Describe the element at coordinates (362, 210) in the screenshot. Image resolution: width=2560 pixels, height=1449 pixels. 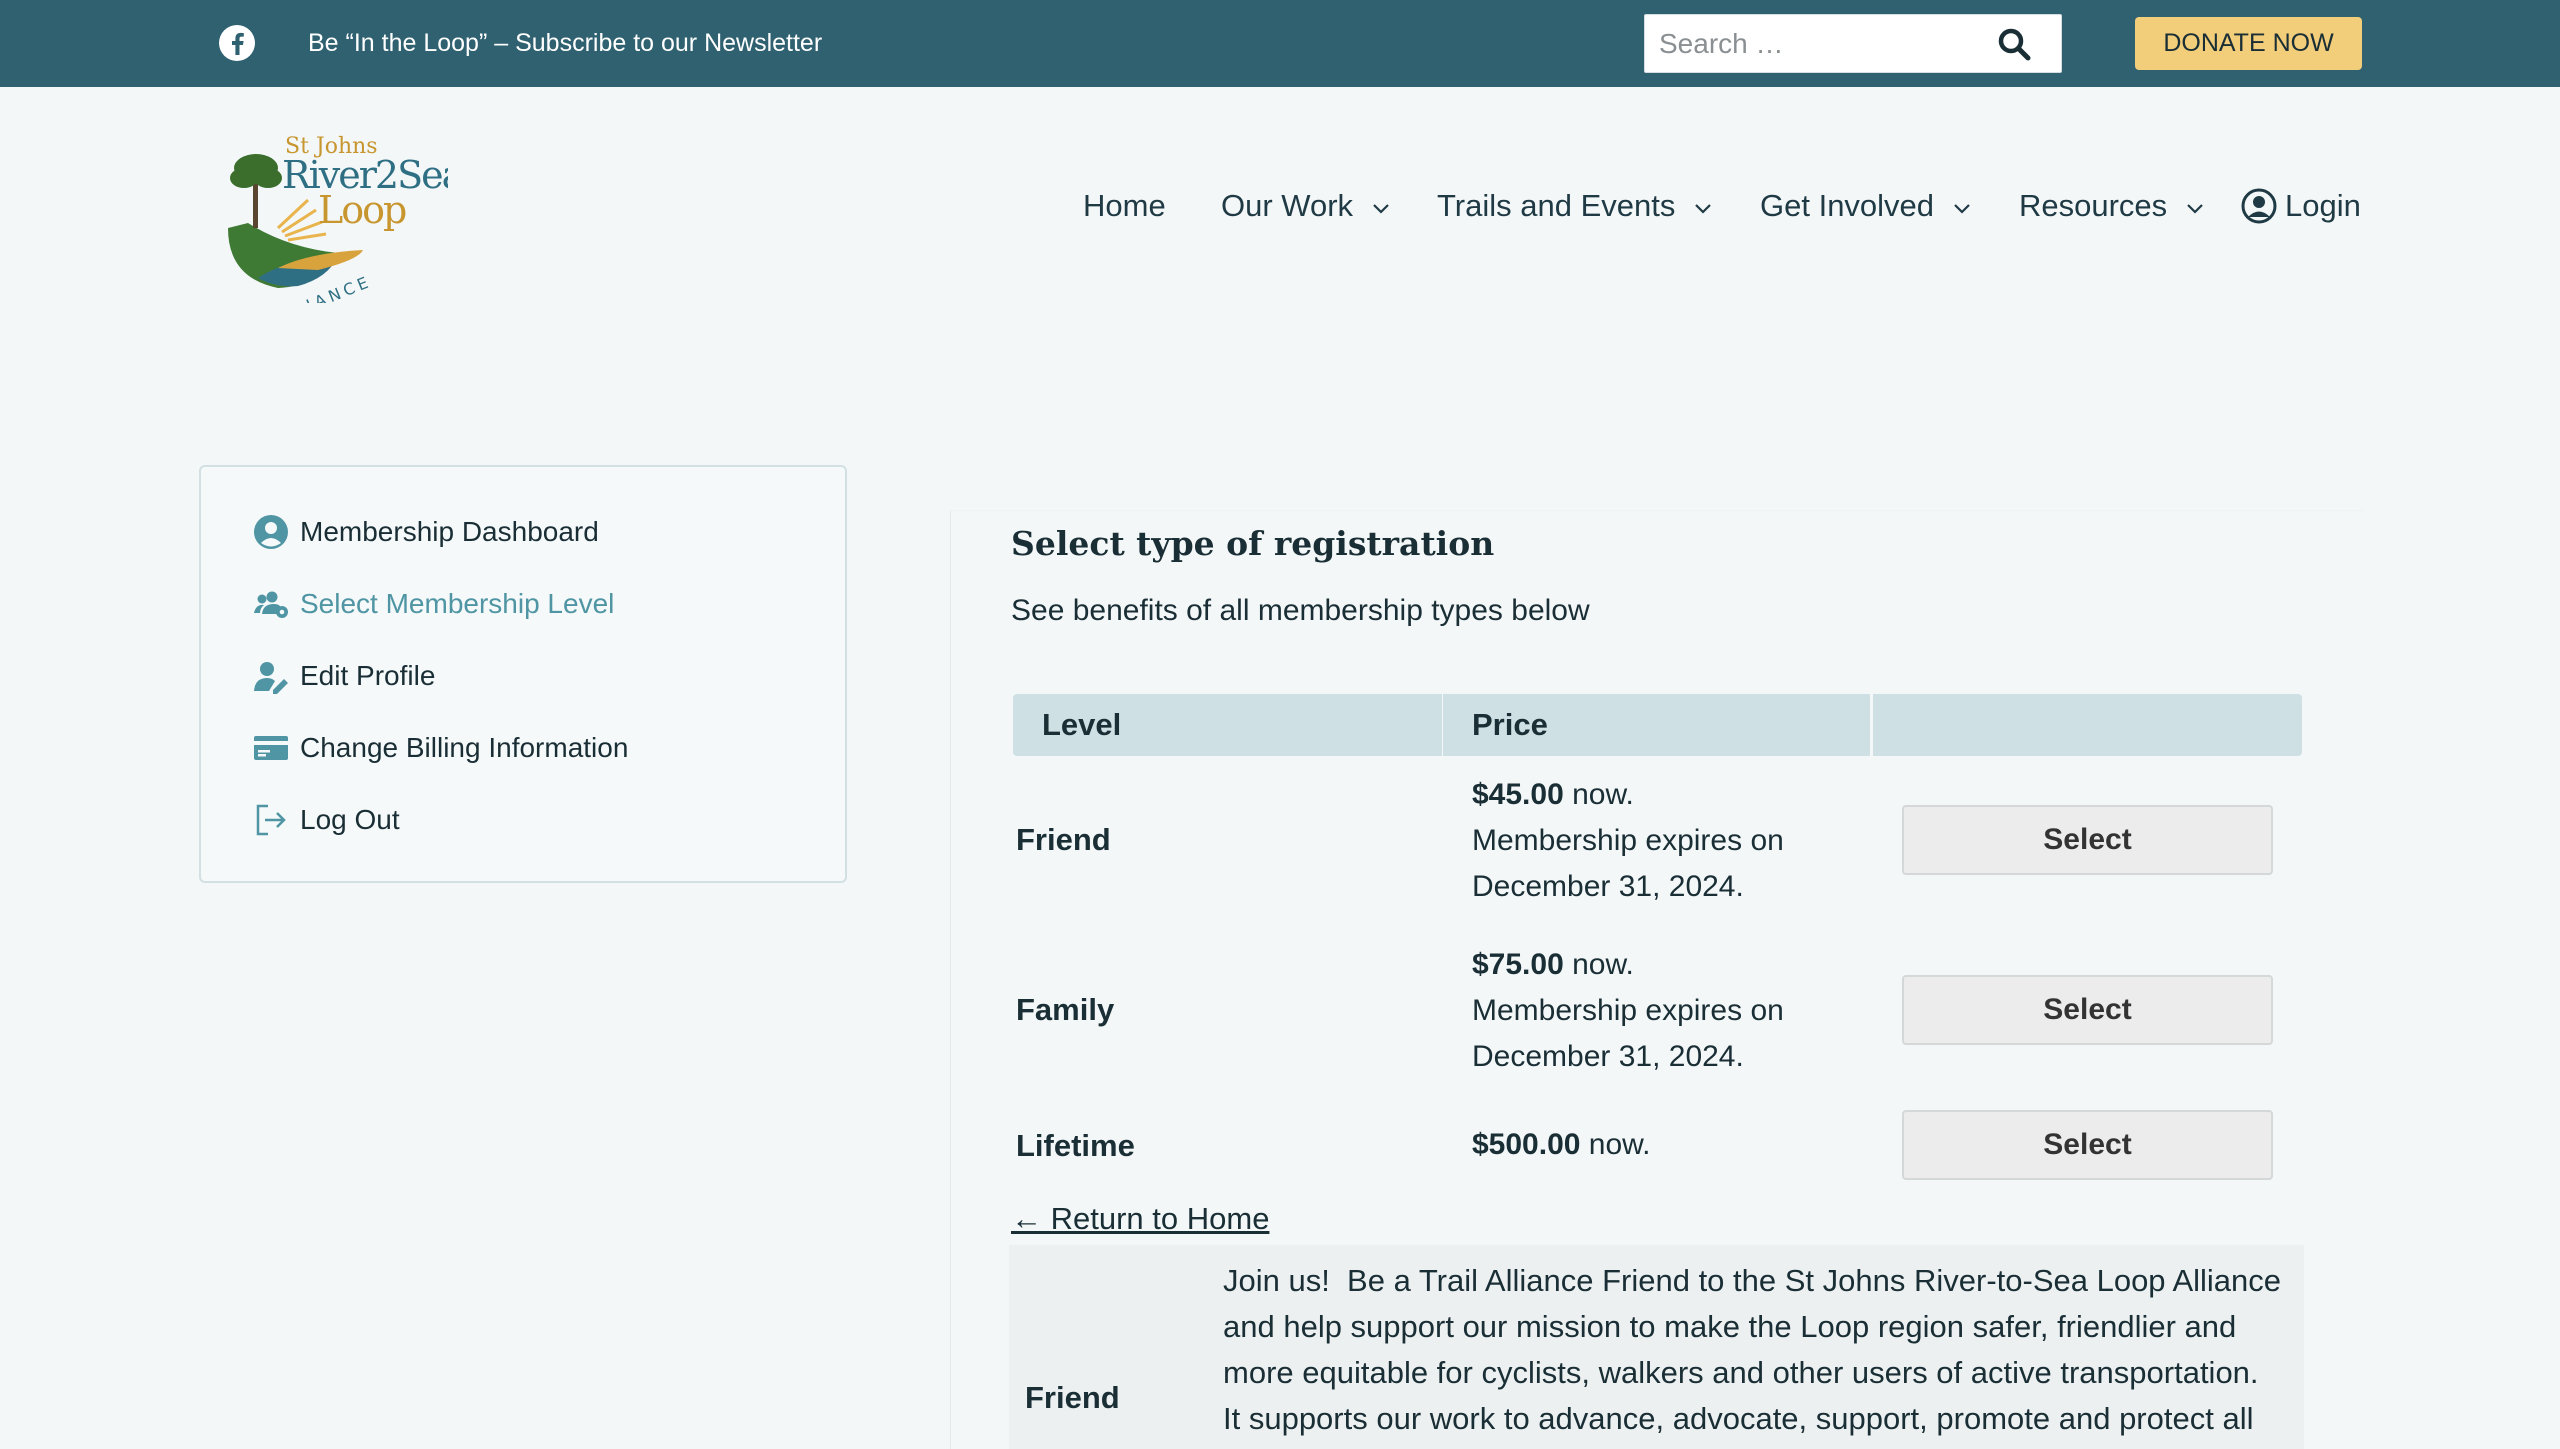
I see `logo-text-loop: Loop` at that location.